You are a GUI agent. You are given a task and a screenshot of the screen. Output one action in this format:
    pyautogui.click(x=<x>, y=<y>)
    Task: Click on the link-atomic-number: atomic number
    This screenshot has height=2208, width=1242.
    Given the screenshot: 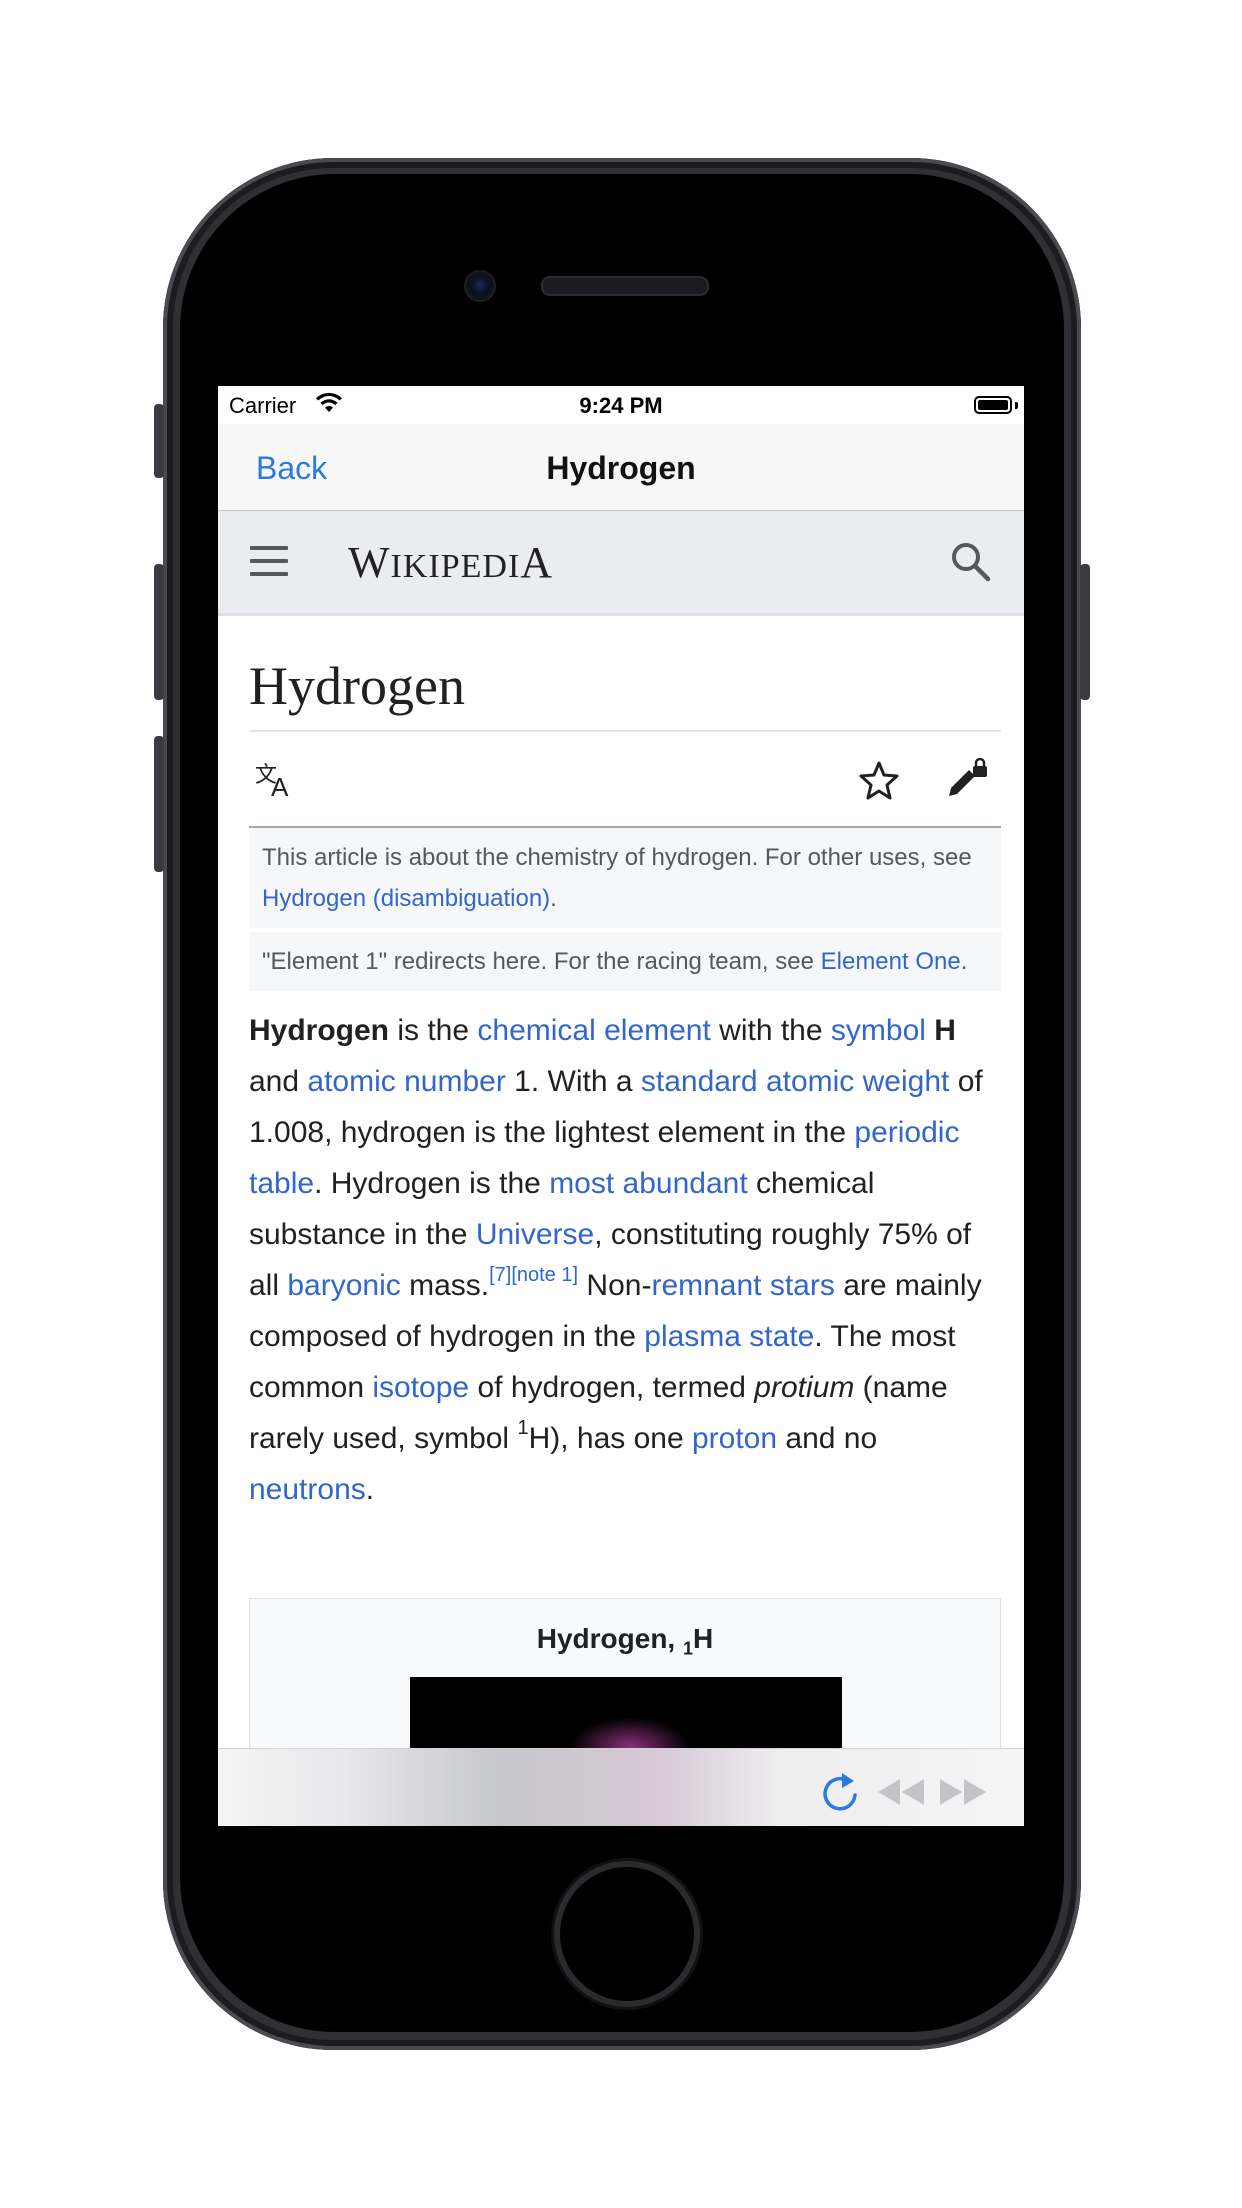 What is the action you would take?
    pyautogui.click(x=406, y=1081)
    